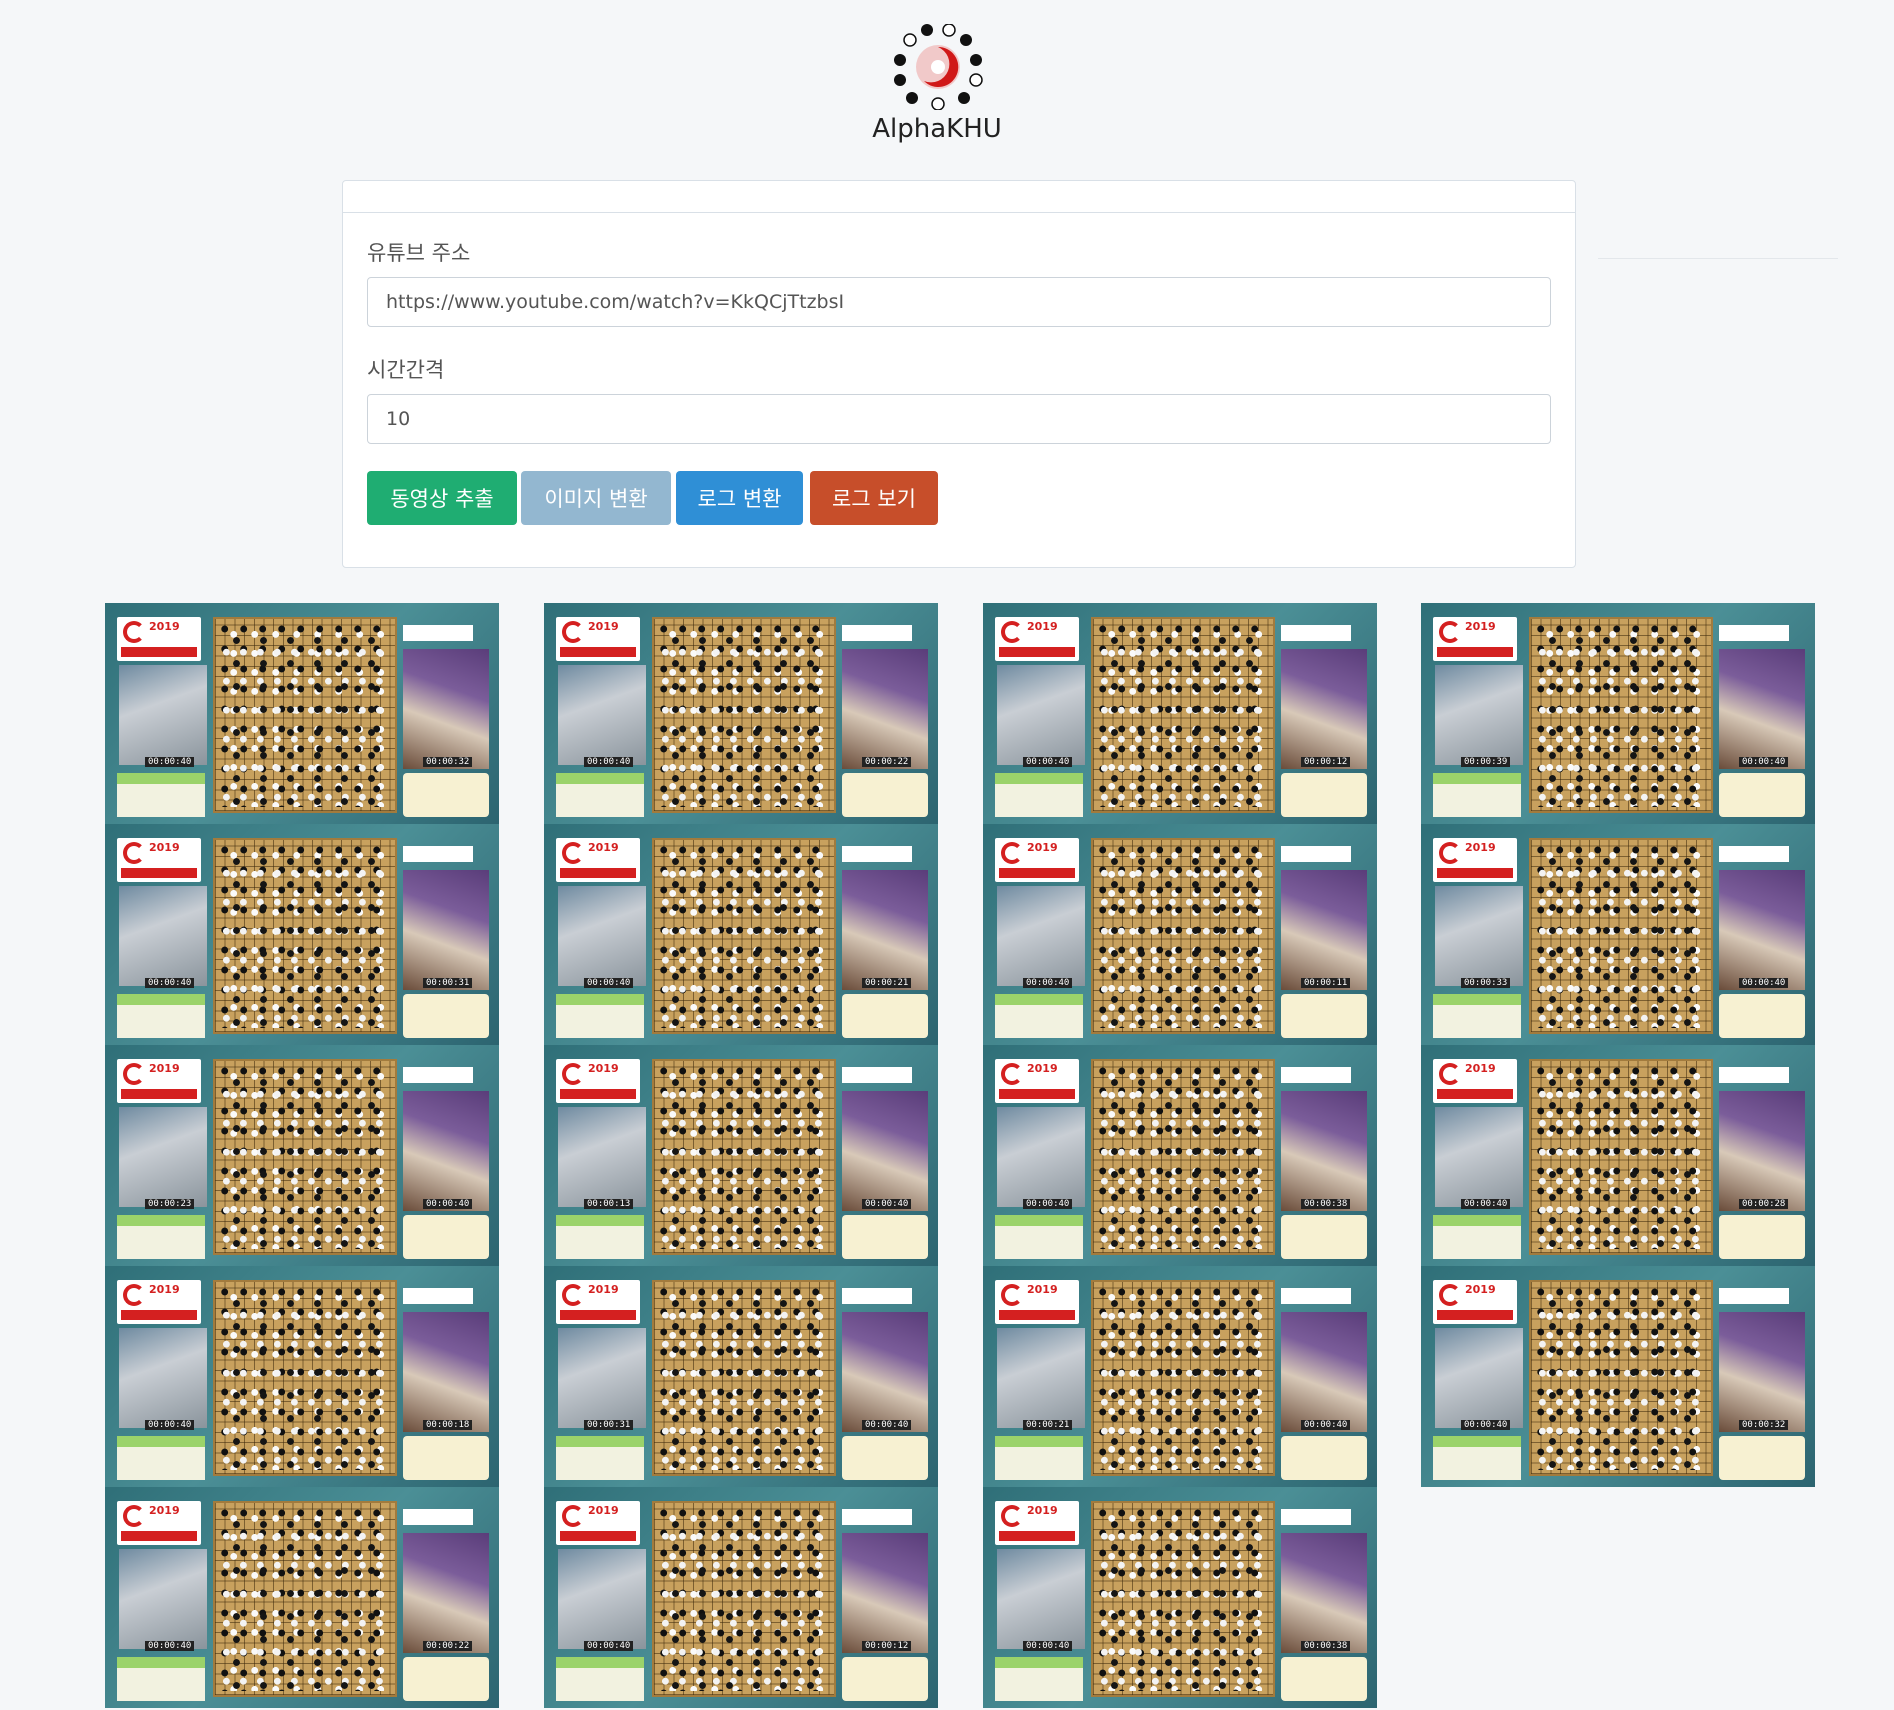  I want to click on frame-thumbnail: 2019 00:00:40 00:00:21, so click(741, 934).